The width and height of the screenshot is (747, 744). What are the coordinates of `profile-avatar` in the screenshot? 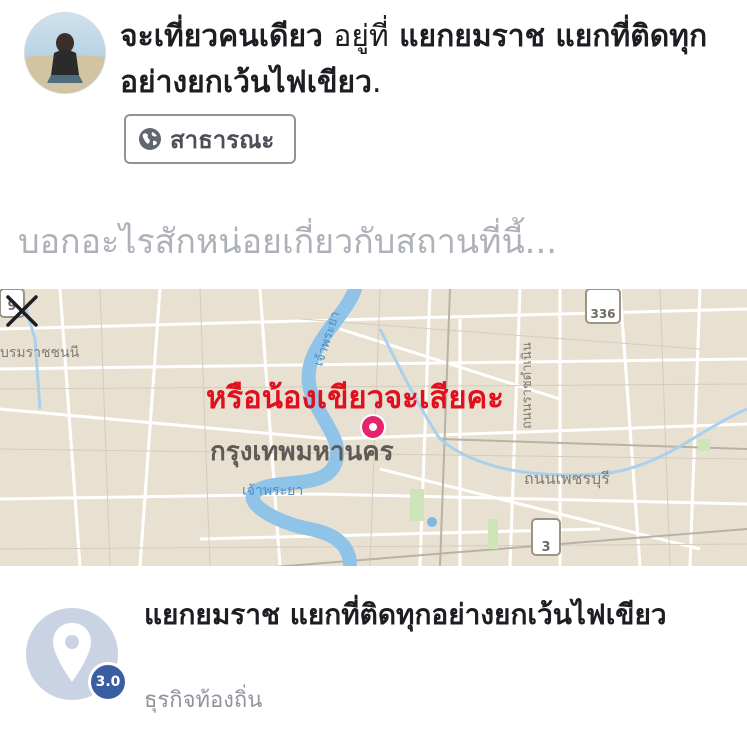 It's located at (65, 53).